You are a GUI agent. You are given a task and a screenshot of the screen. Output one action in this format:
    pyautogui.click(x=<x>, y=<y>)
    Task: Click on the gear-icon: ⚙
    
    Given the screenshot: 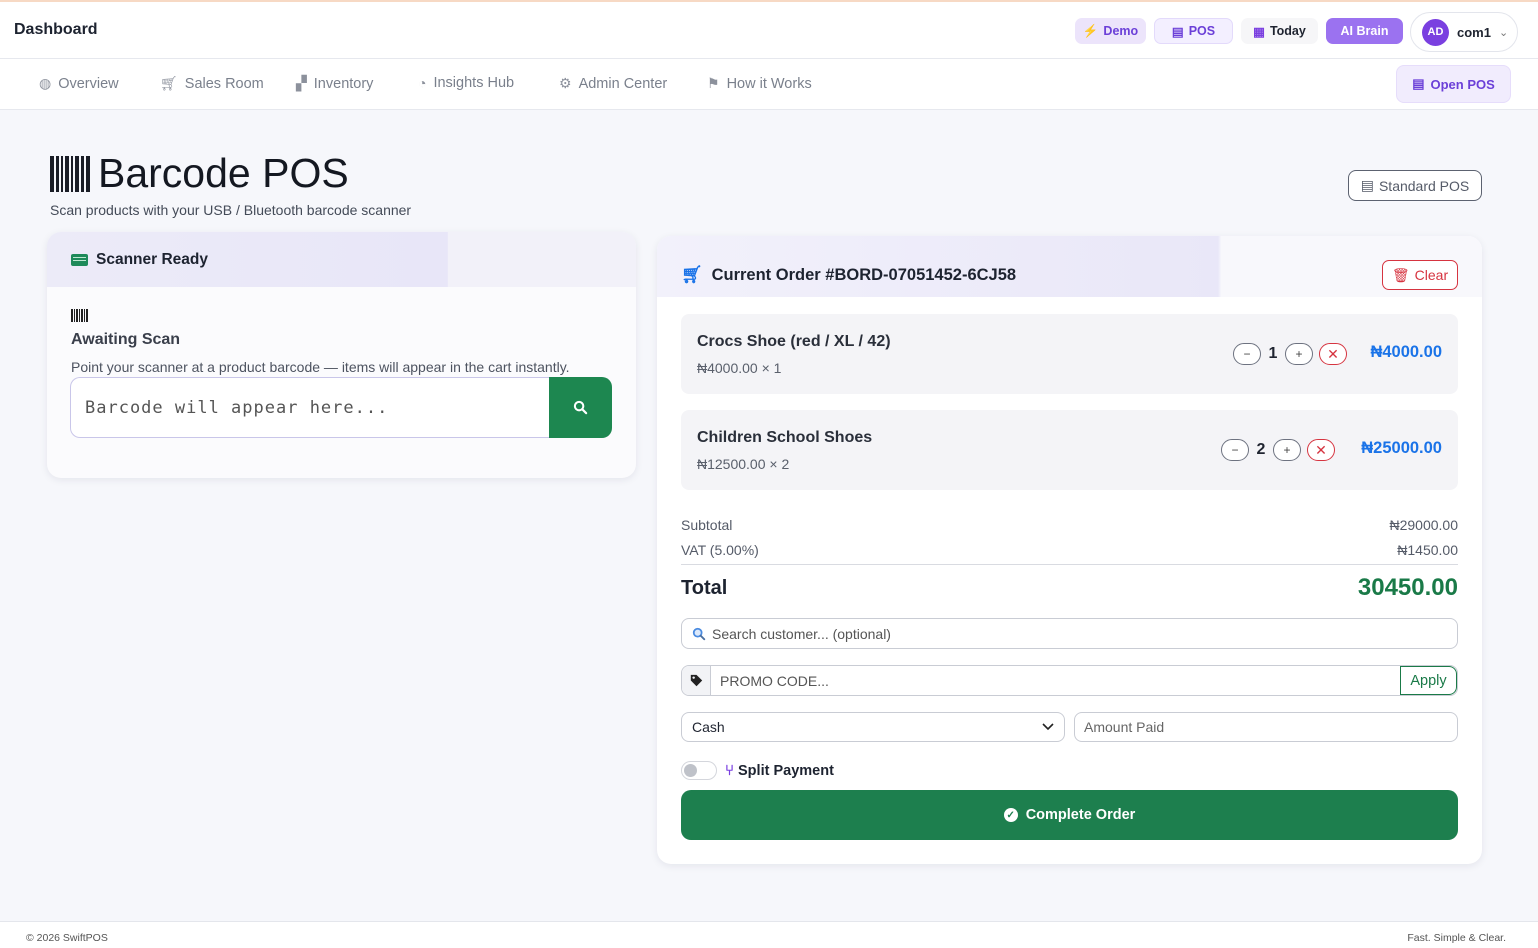 What is the action you would take?
    pyautogui.click(x=565, y=83)
    